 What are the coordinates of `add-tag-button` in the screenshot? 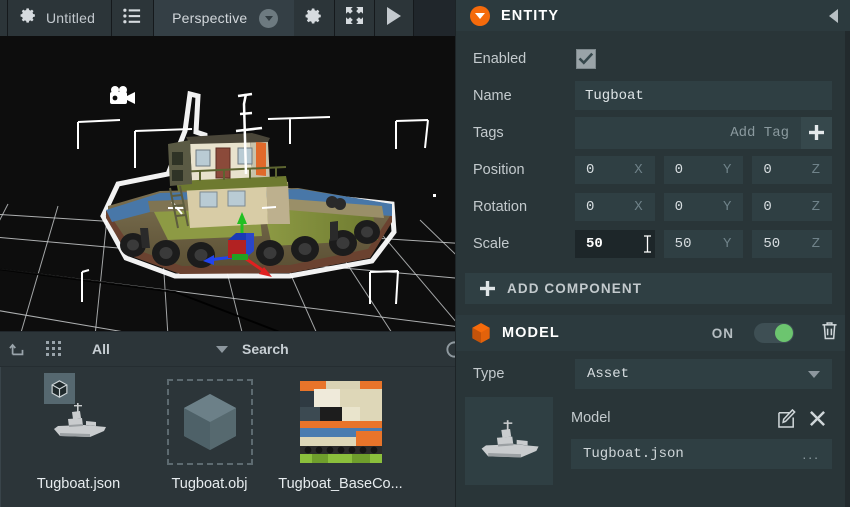 It's located at (816, 132).